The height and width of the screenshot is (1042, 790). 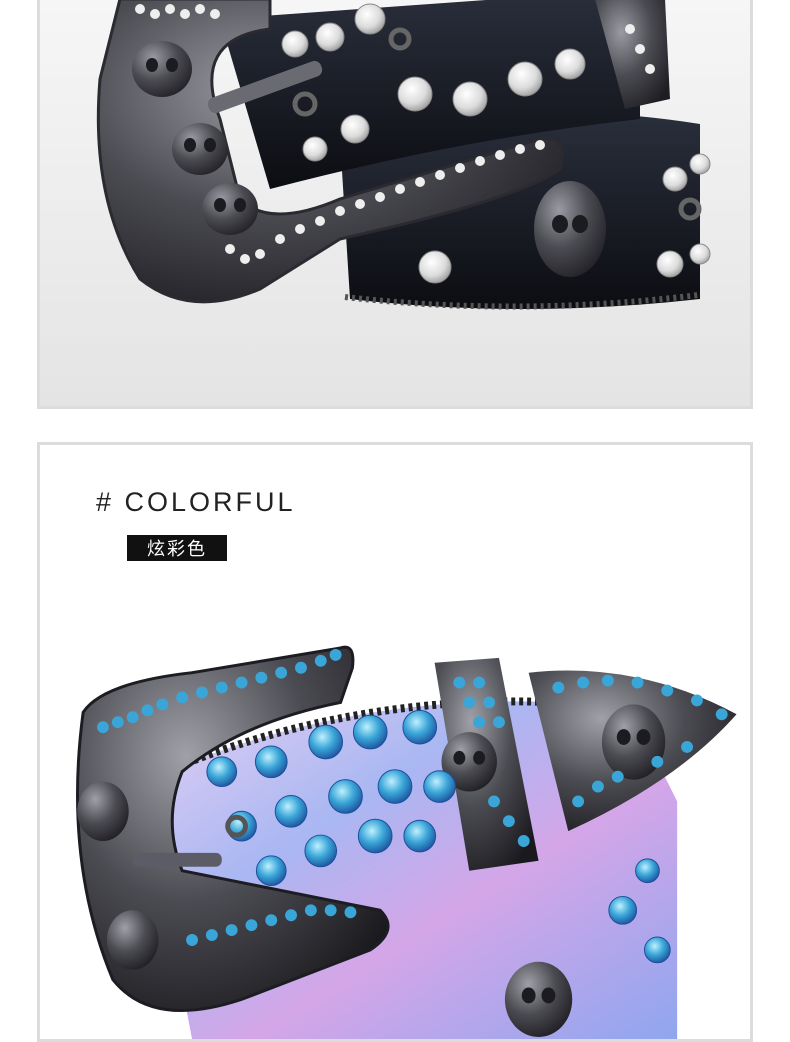 I want to click on color-tag: 炫彩色, so click(x=177, y=548).